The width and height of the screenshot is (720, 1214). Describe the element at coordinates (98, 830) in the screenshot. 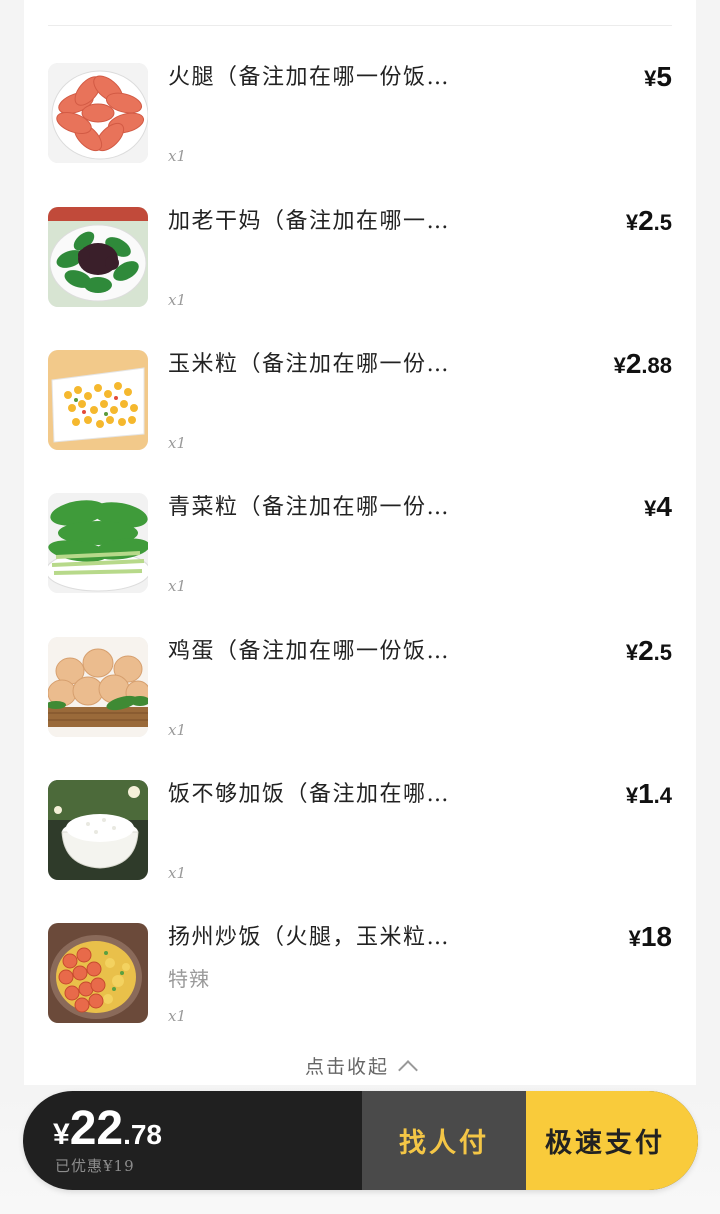

I see `rice-bowl-image` at that location.